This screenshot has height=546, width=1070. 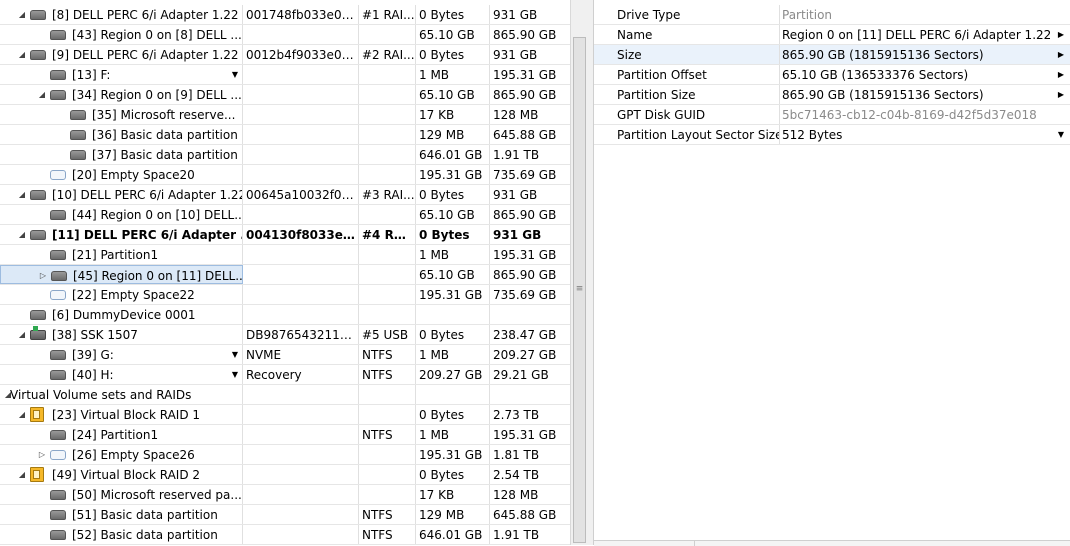 What do you see at coordinates (285, 475) in the screenshot?
I see `tree-row: ◢ [49] Virtual Block RAID 2 0 Bytes 2.54 TB` at bounding box center [285, 475].